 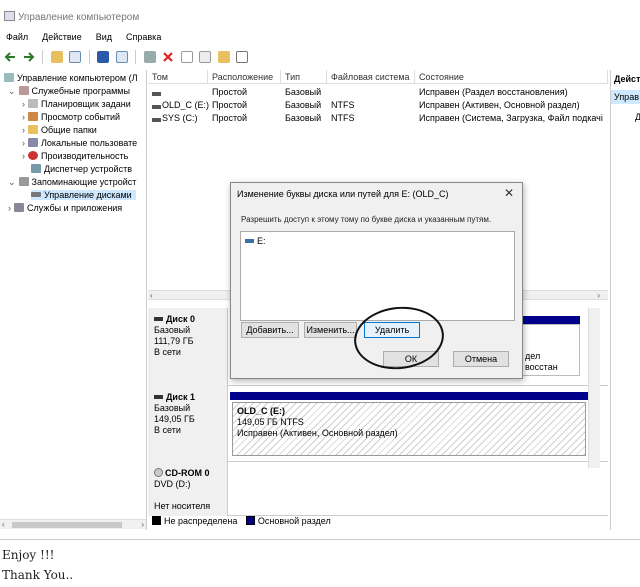 What do you see at coordinates (75, 57) in the screenshot?
I see `show-tree-icon` at bounding box center [75, 57].